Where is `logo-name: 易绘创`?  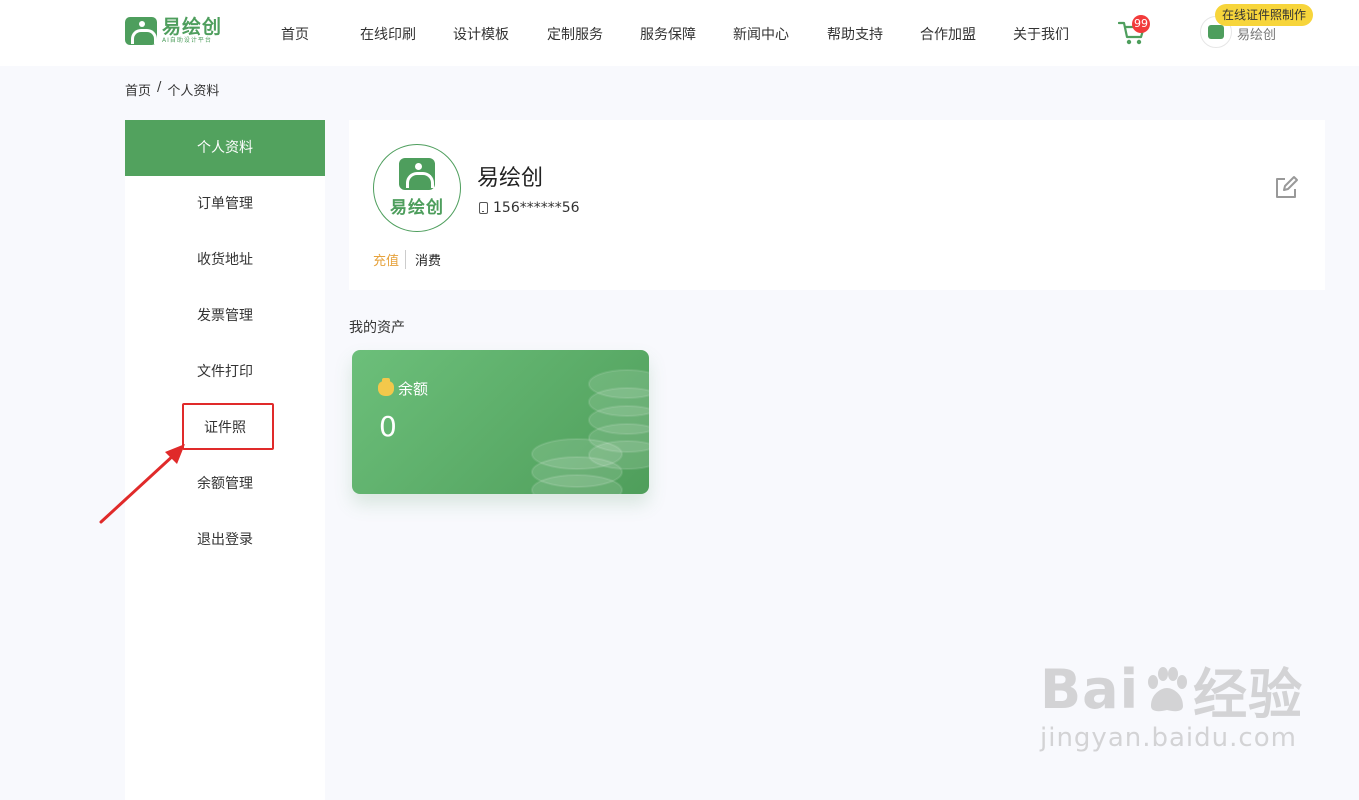 logo-name: 易绘创 is located at coordinates (192, 27).